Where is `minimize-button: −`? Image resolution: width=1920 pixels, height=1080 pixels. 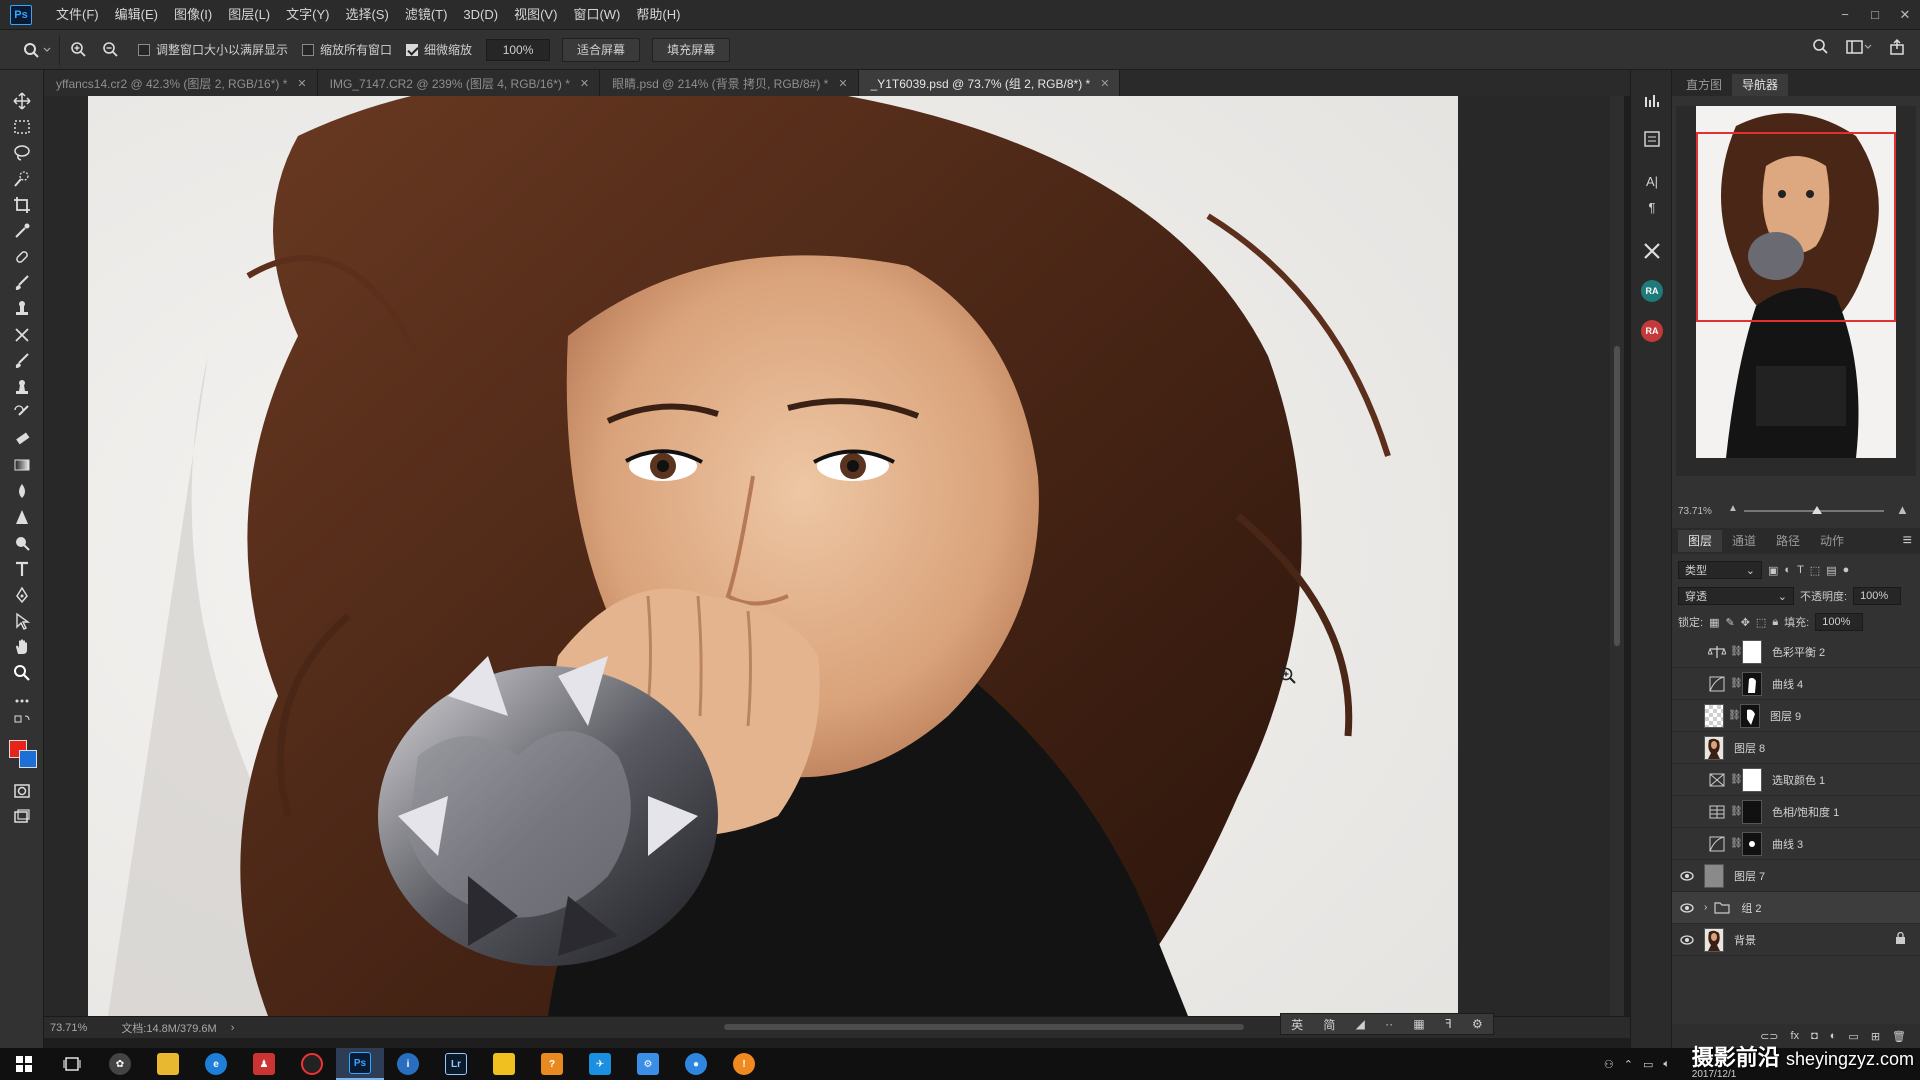 minimize-button: − is located at coordinates (1845, 15).